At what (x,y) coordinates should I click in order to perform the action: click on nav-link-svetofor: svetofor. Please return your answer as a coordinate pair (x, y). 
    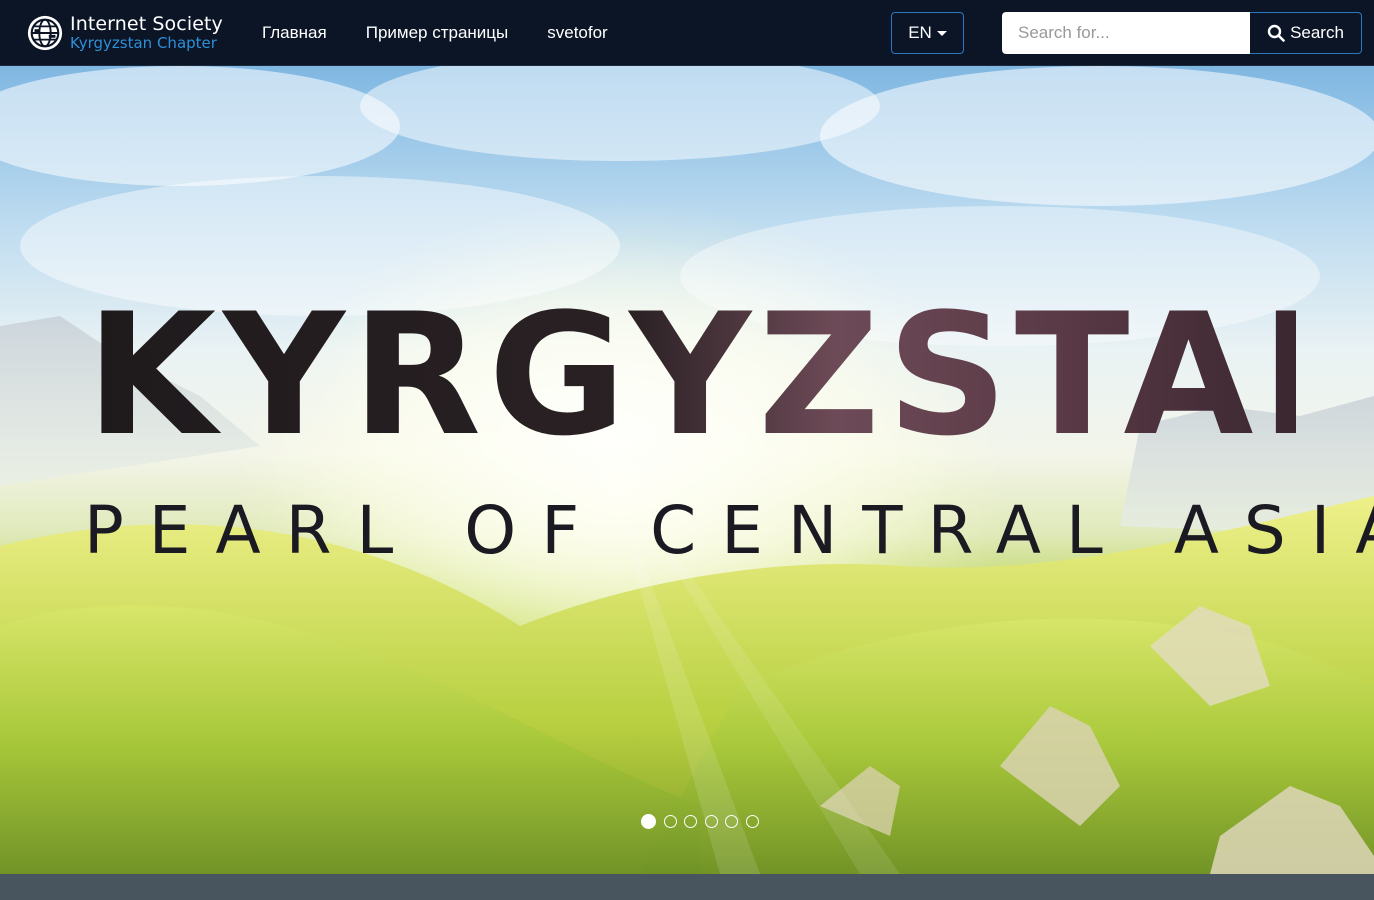
    Looking at the image, I should click on (577, 33).